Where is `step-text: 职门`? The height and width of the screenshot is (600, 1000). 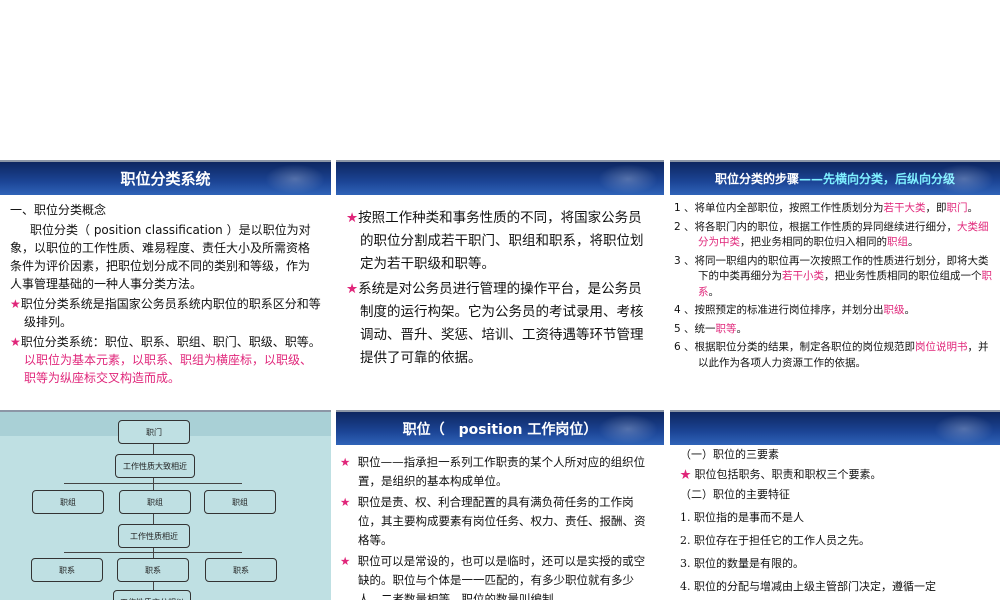 step-text: 职门 is located at coordinates (957, 208).